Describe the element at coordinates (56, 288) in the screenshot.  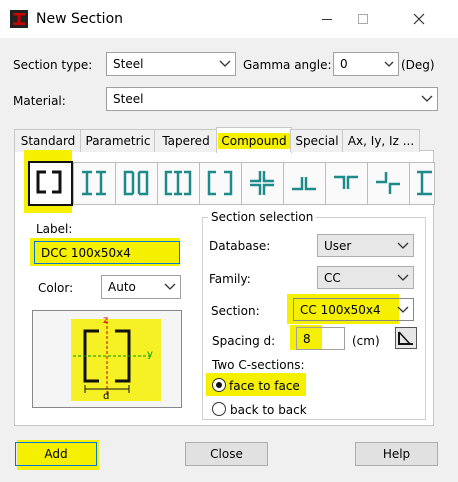
I see `color-caption: Color:` at that location.